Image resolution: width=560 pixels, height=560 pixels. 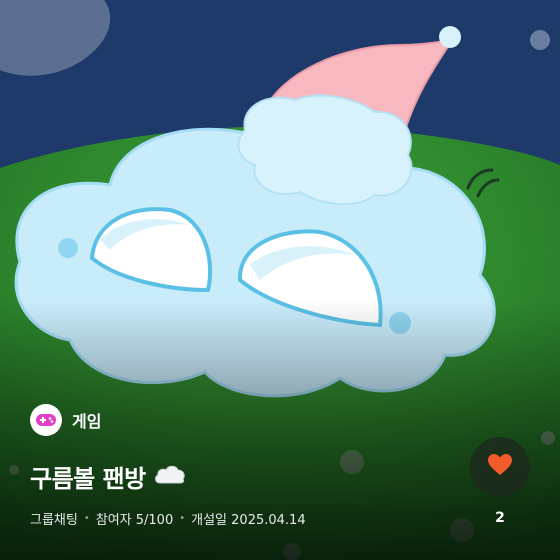 What do you see at coordinates (54, 520) in the screenshot?
I see `room-type: 그룹채팅` at bounding box center [54, 520].